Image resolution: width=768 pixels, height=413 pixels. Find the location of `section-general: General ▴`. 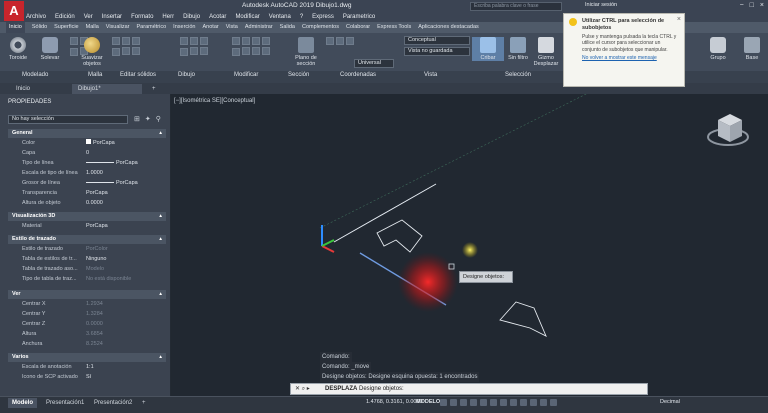

section-general: General ▴ is located at coordinates (87, 133).